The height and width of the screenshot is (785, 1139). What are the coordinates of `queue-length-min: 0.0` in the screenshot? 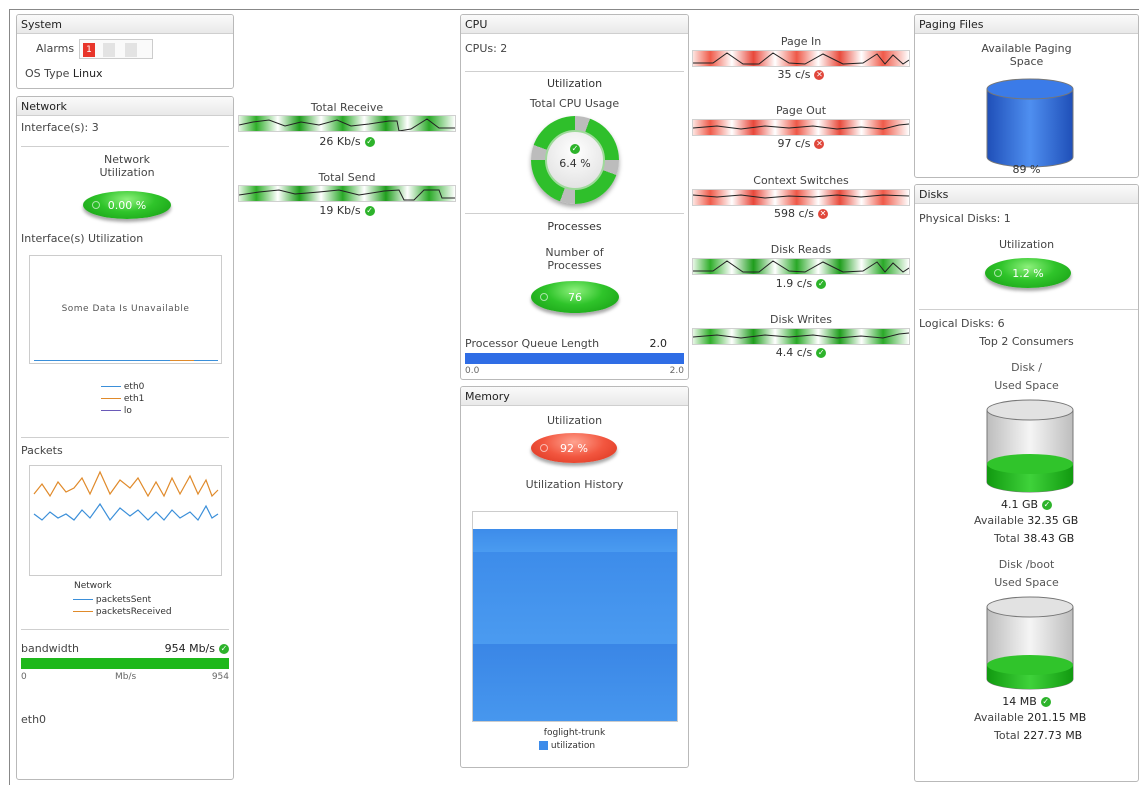 It's located at (472, 371).